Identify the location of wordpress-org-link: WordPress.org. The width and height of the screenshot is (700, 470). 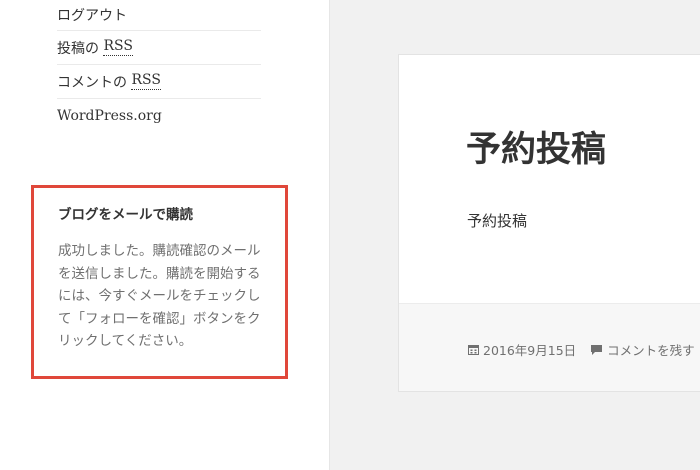
(109, 116).